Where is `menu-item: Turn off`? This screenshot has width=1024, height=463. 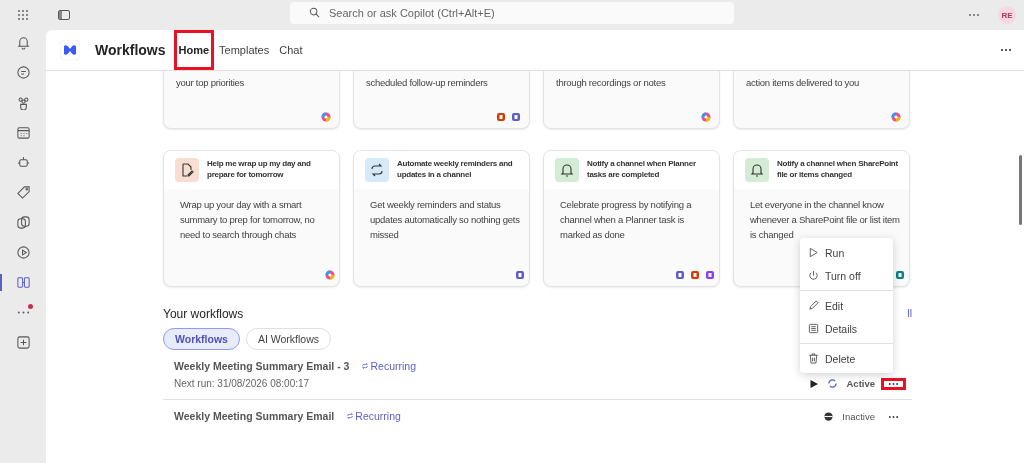 menu-item: Turn off is located at coordinates (846, 275).